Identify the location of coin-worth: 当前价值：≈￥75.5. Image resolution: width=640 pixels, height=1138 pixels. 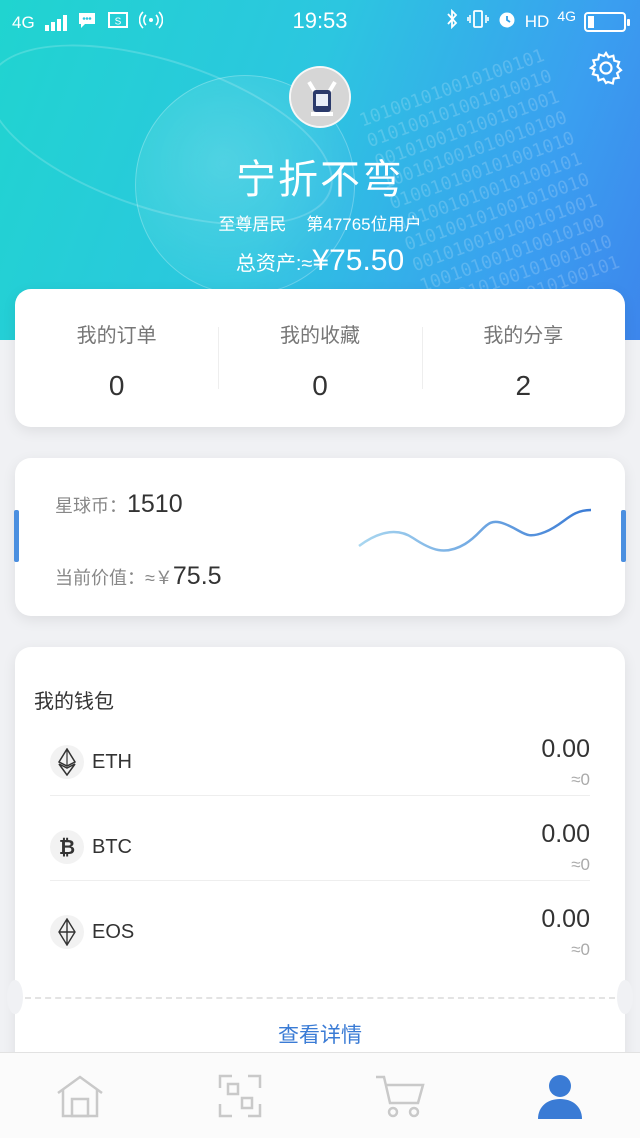
(138, 576).